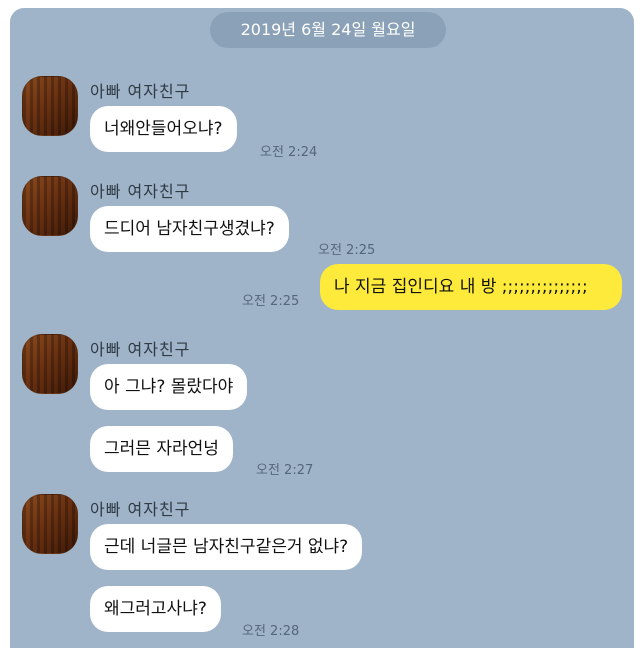 The image size is (640, 648). Describe the element at coordinates (226, 547) in the screenshot. I see `message-bubble: 근데 너글믄 남자친구같은거 없냐?` at that location.